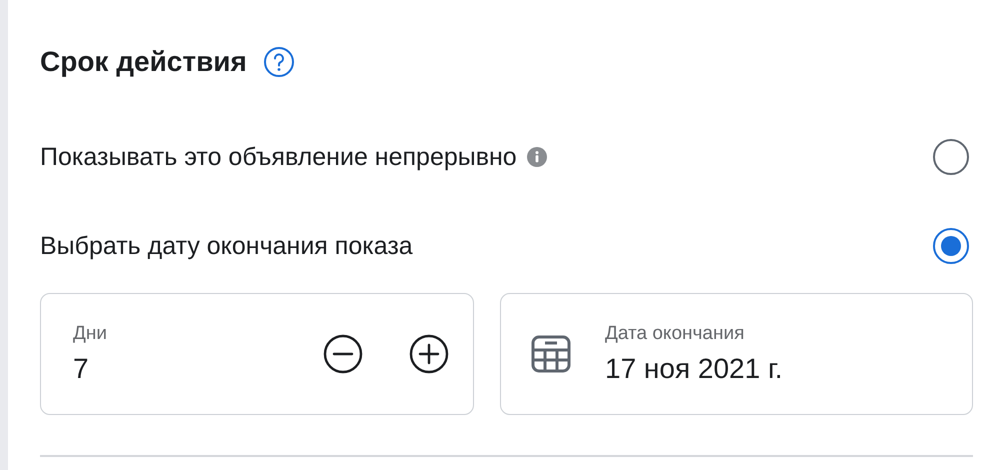 The image size is (1000, 470). What do you see at coordinates (551, 354) in the screenshot?
I see `calendar-icon` at bounding box center [551, 354].